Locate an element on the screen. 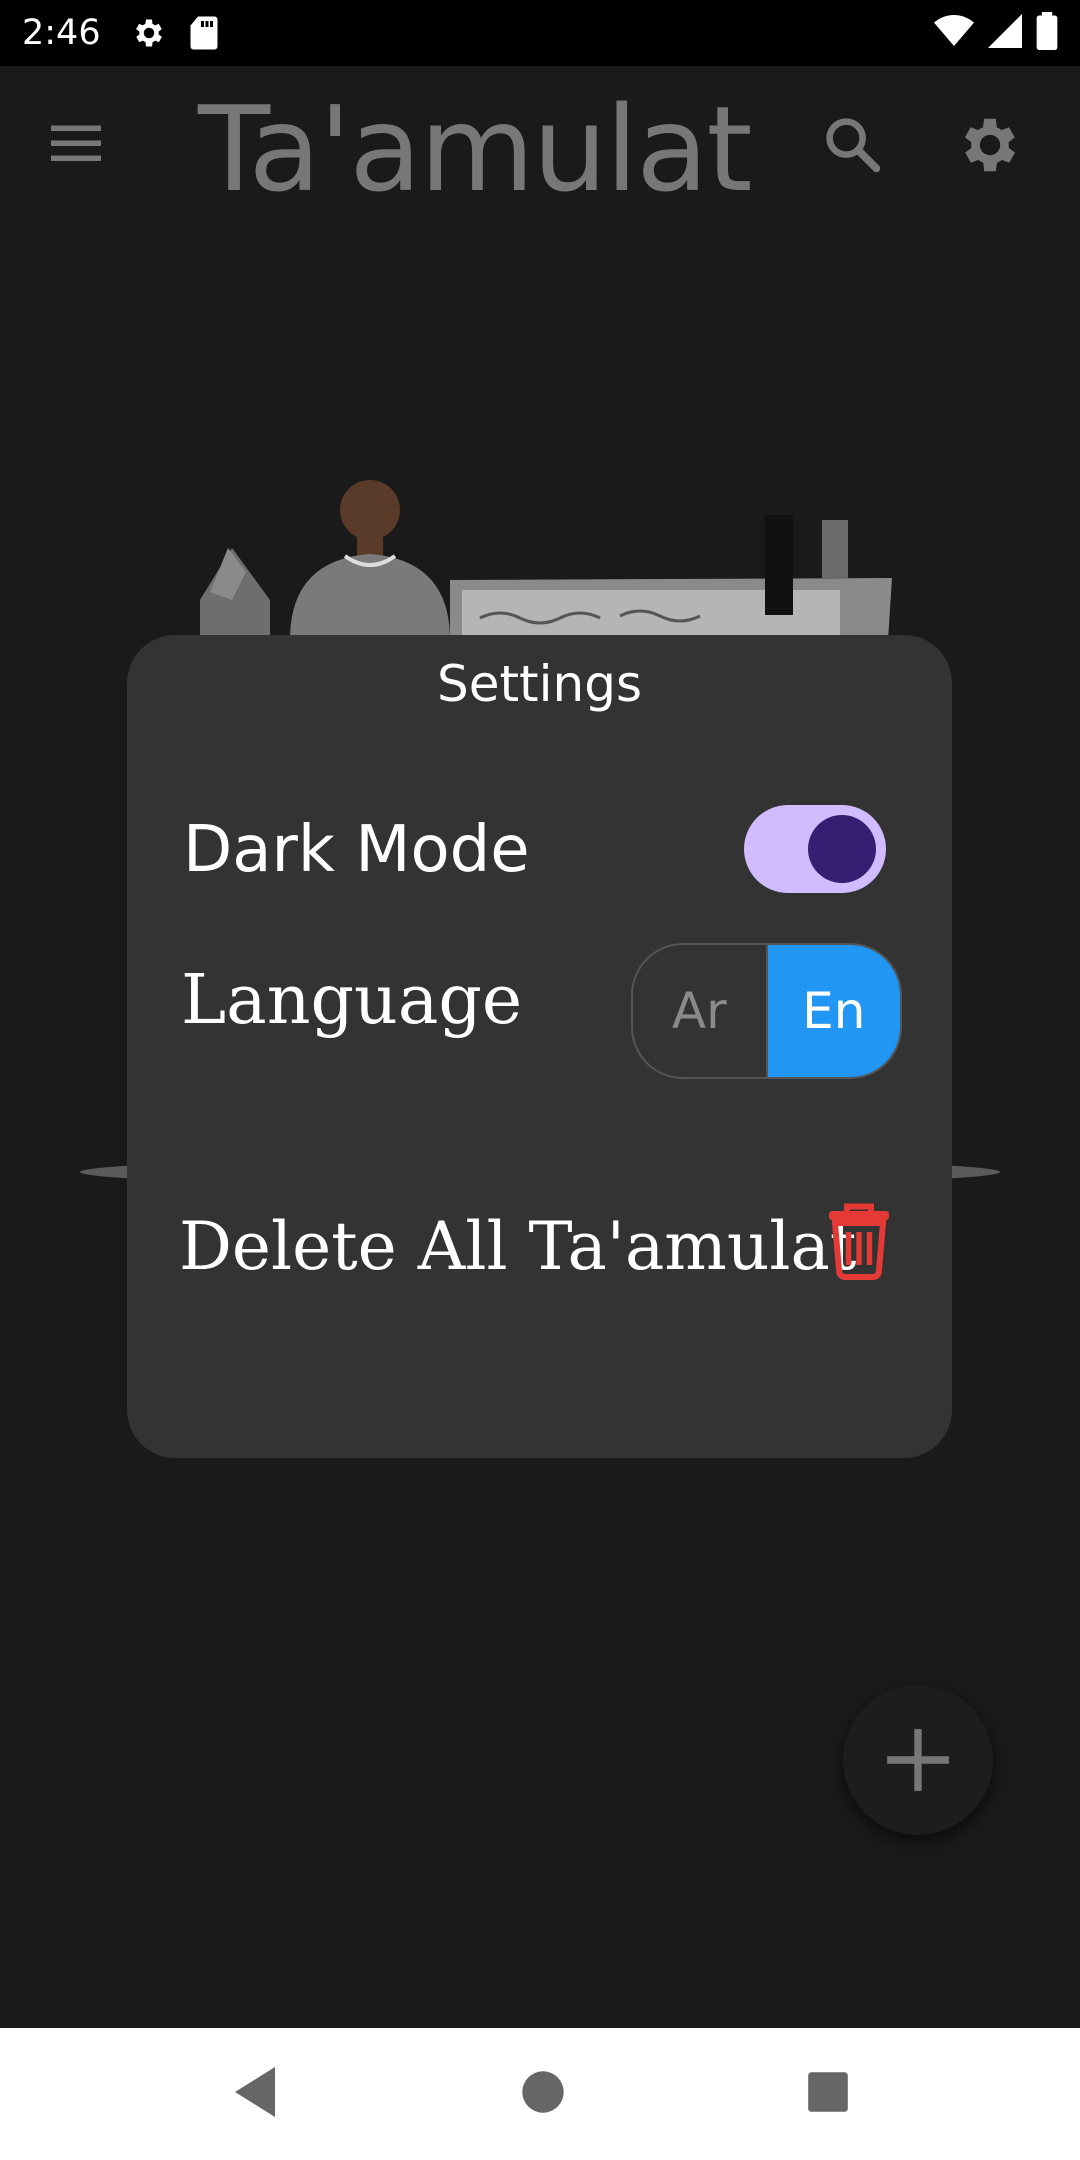 The height and width of the screenshot is (2160, 1080). app-bar: Ta'amulat is located at coordinates (540, 143).